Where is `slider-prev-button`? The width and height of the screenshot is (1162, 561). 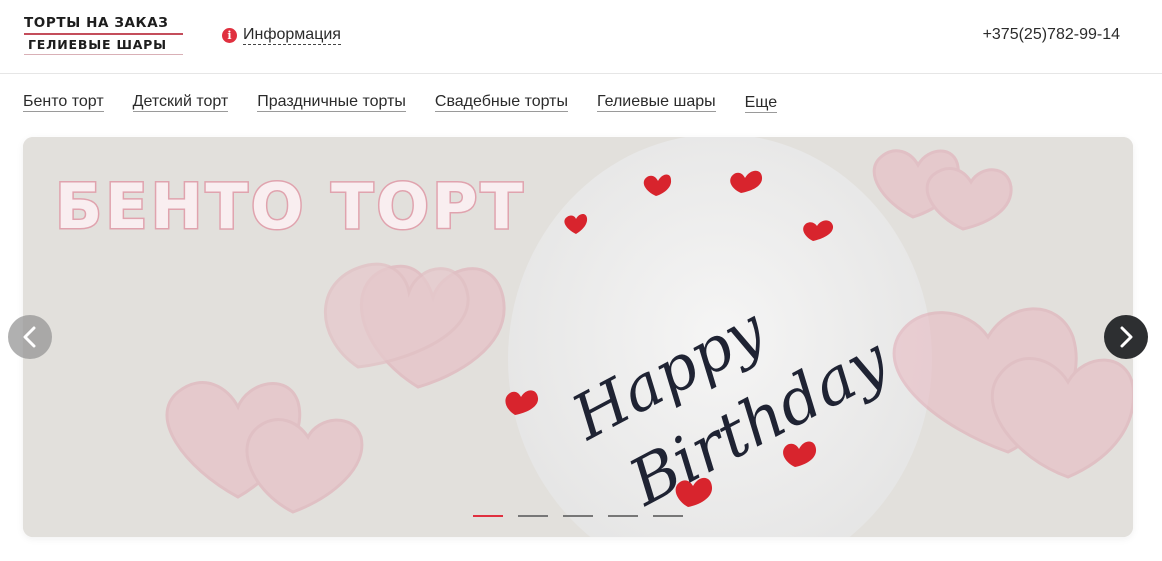
slider-prev-button is located at coordinates (30, 337).